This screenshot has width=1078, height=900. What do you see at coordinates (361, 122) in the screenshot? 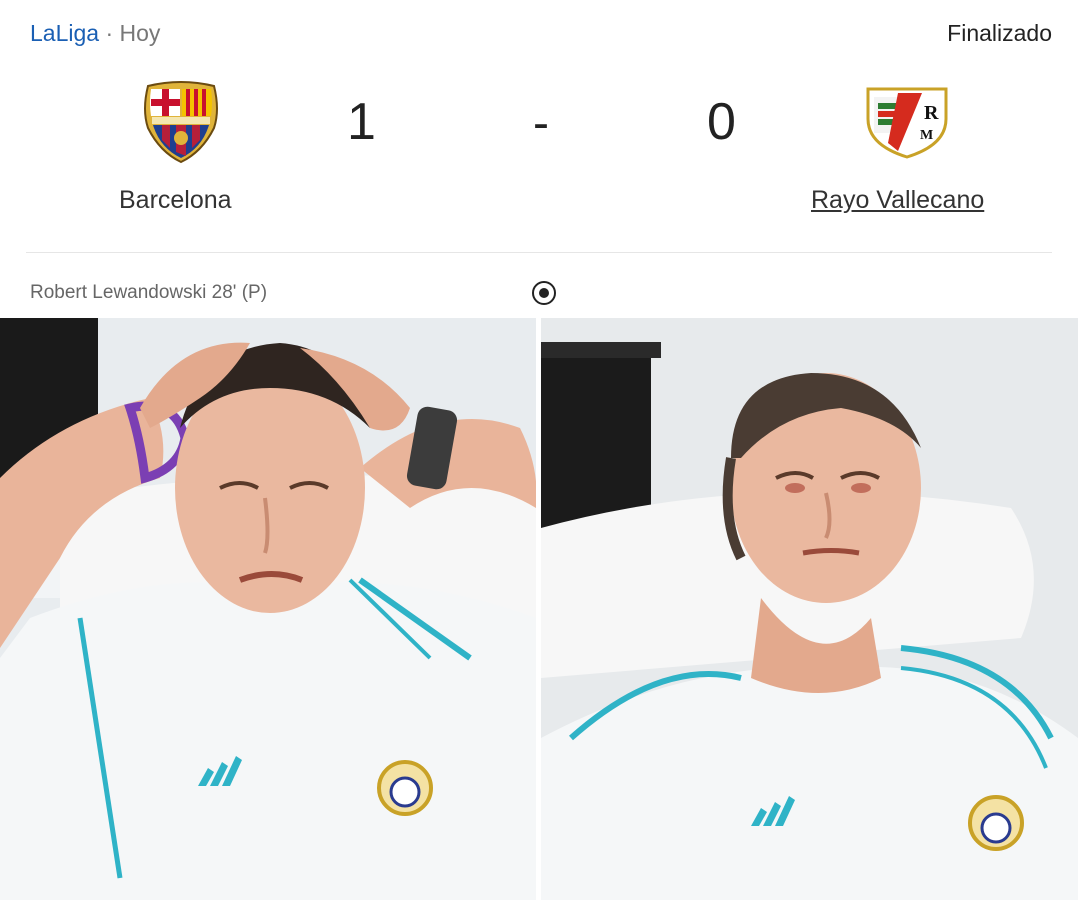
I see `home-score: 1` at bounding box center [361, 122].